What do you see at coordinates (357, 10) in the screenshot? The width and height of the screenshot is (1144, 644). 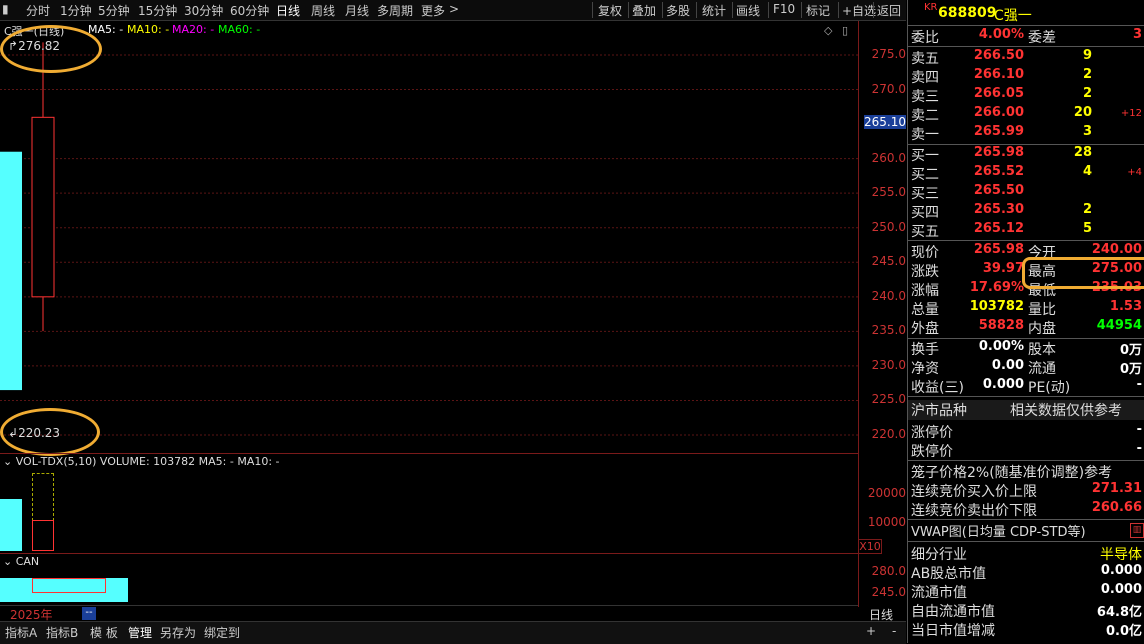 I see `period-tab-monthly: 月线` at bounding box center [357, 10].